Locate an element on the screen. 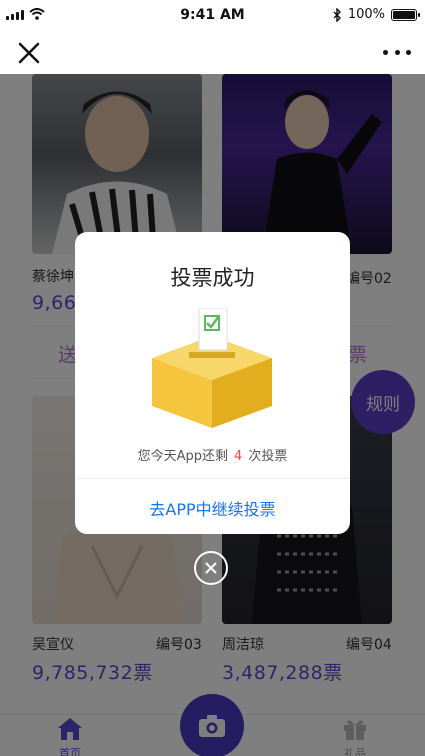 The width and height of the screenshot is (425, 756). status-bar: 9:41 AM 100% is located at coordinates (212, 15).